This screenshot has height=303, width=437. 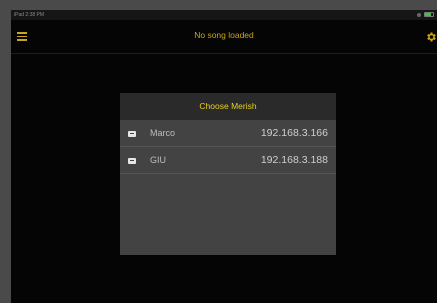 What do you see at coordinates (294, 160) in the screenshot?
I see `device-ip: 192.168.3.188` at bounding box center [294, 160].